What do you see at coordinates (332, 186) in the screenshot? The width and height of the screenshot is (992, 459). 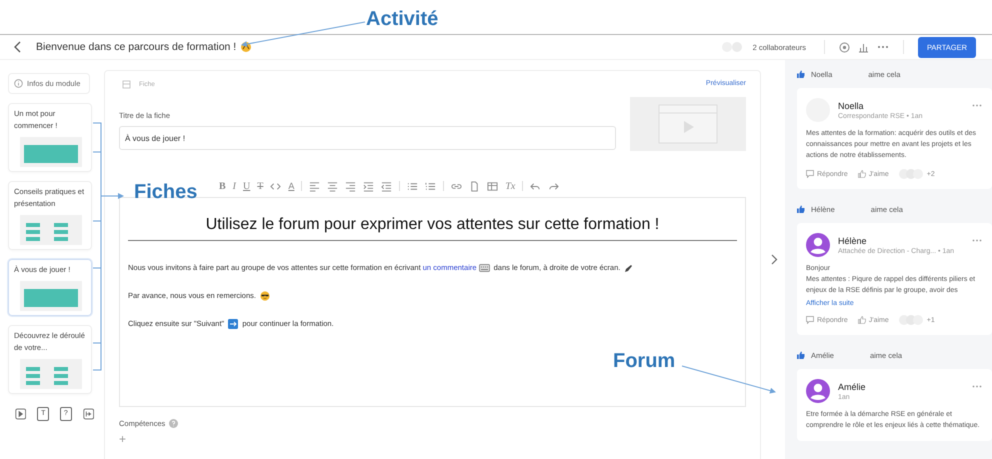 I see `align-center-icon` at bounding box center [332, 186].